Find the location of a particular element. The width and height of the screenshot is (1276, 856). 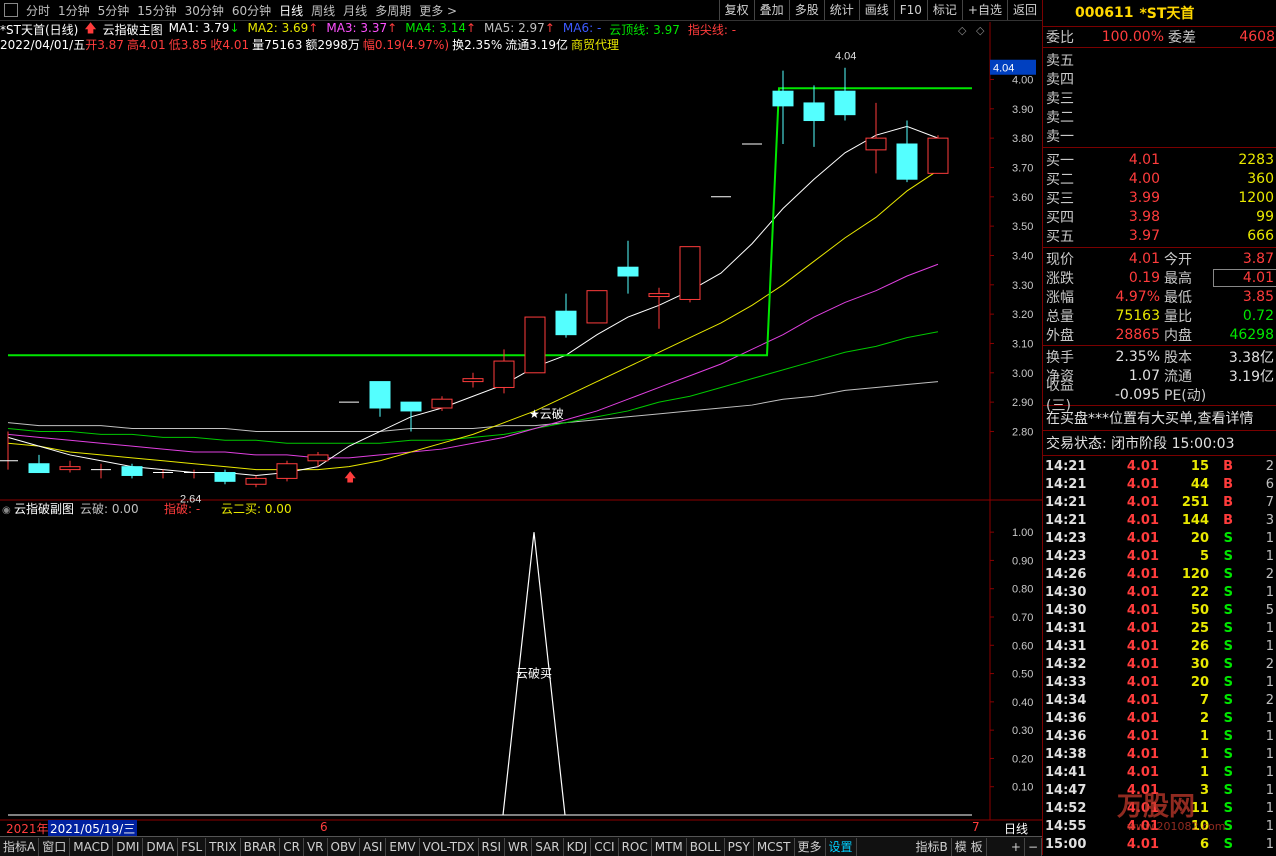

watermark-url: www.201082.com is located at coordinates (1176, 826).